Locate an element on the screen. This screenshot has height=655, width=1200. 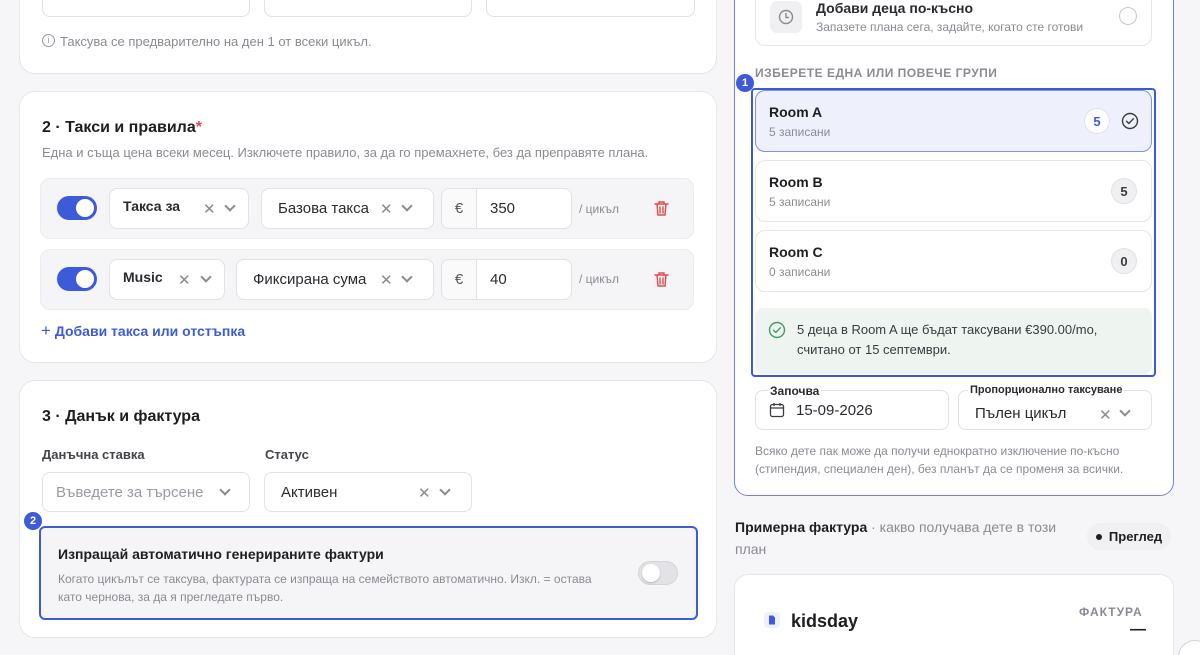
room-enrolled: 0 записани is located at coordinates (800, 272).